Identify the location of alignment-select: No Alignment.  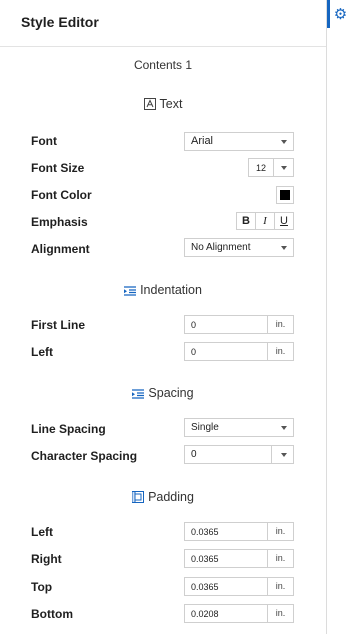
(239, 247).